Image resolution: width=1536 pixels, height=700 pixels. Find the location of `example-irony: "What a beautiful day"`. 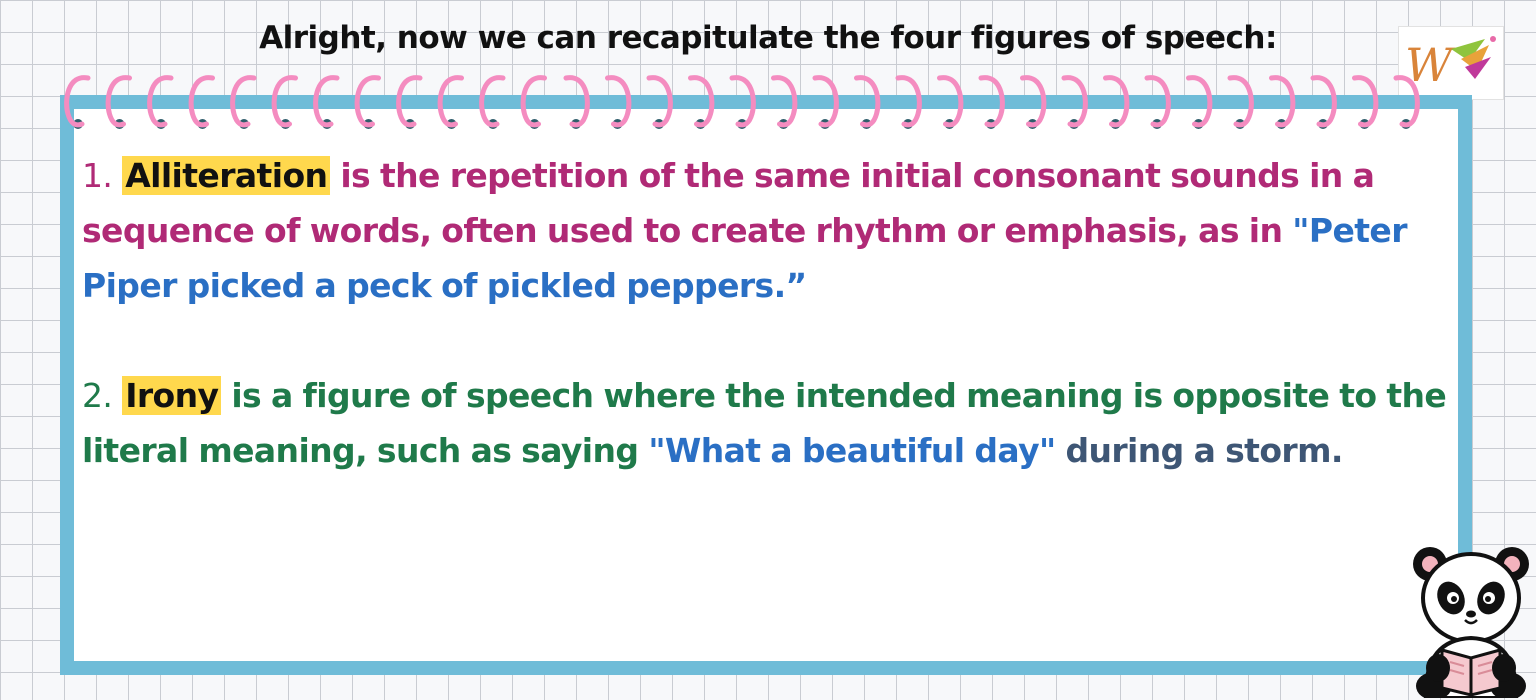

example-irony: "What a beautiful day" is located at coordinates (852, 450).